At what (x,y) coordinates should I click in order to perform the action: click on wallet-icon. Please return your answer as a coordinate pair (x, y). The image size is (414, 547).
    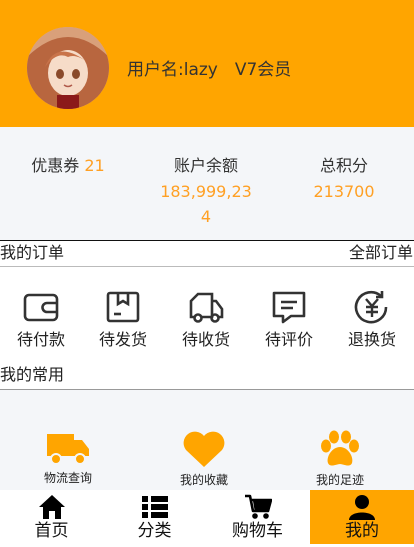
    Looking at the image, I should click on (41, 307).